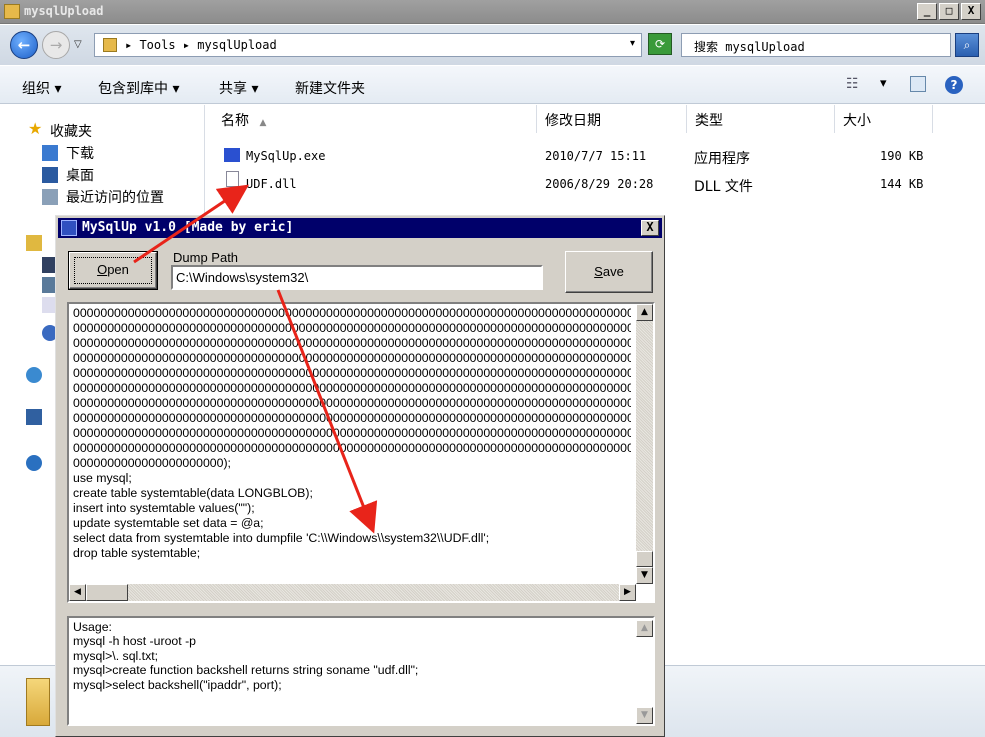  Describe the element at coordinates (34, 463) in the screenshot. I see `network-icon` at that location.